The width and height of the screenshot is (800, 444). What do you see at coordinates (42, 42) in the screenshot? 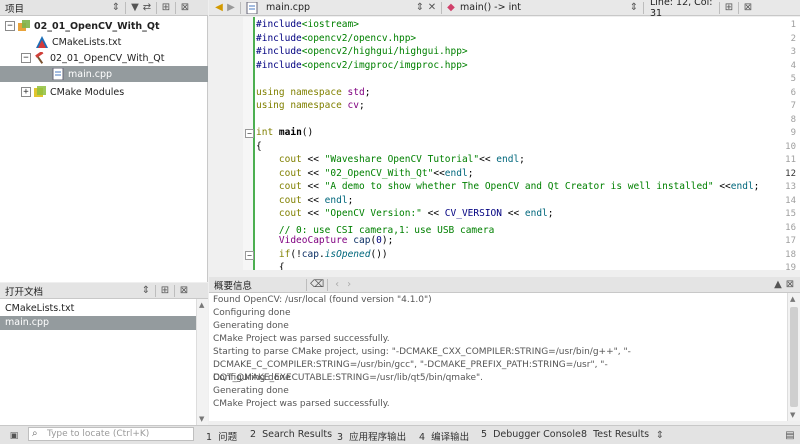
I see `cmake-file-icon` at bounding box center [42, 42].